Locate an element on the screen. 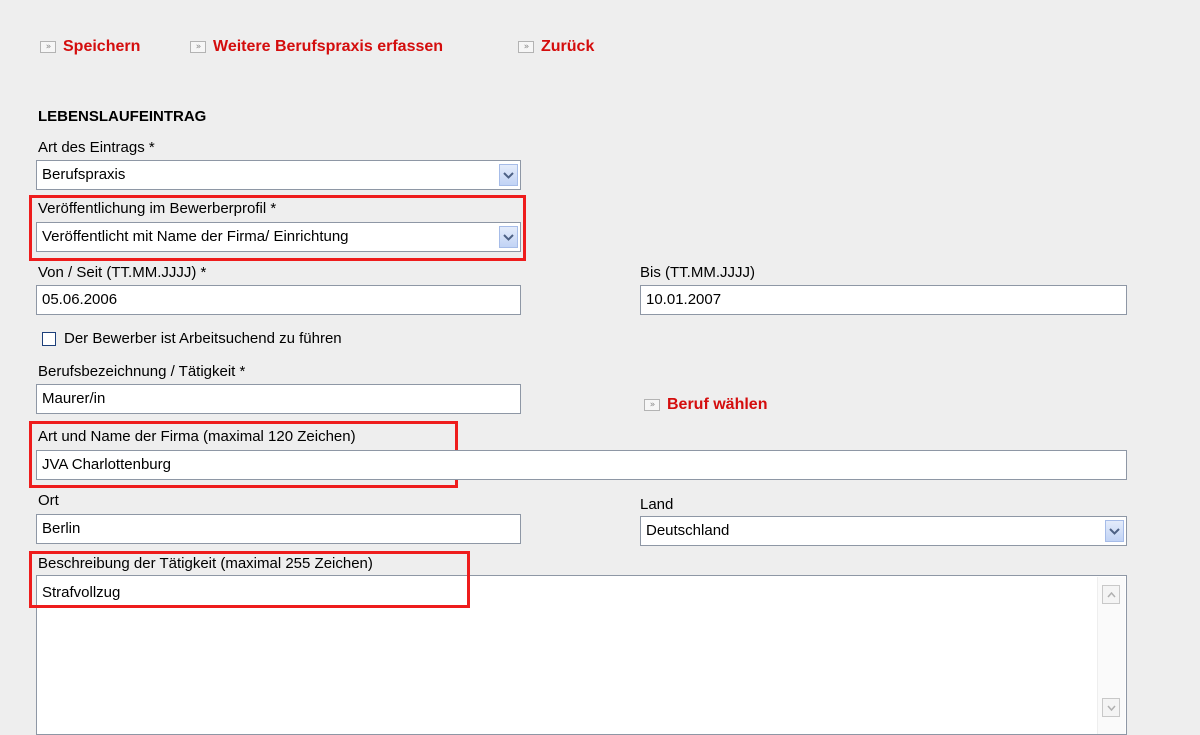 The width and height of the screenshot is (1200, 735). job-seeking-checkbox is located at coordinates (49, 339).